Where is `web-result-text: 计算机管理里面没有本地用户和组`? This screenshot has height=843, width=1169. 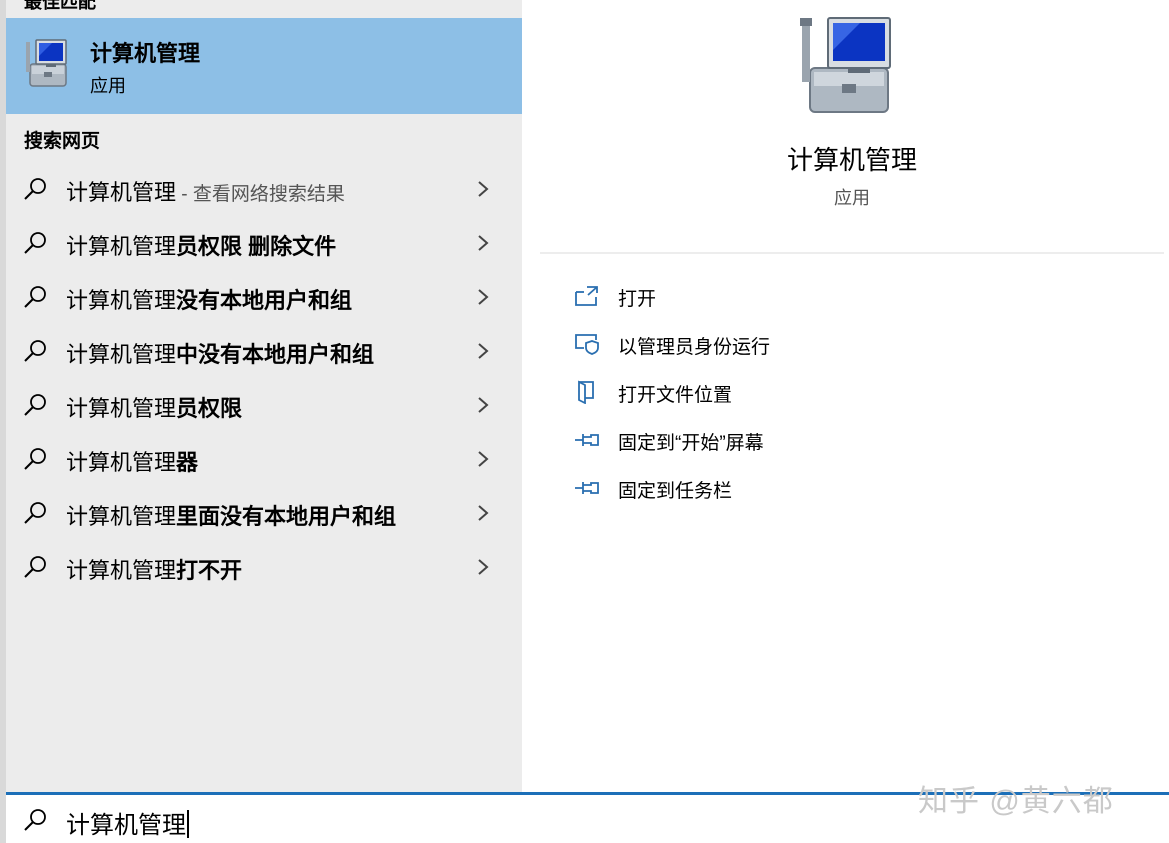 web-result-text: 计算机管理里面没有本地用户和组 is located at coordinates (231, 515).